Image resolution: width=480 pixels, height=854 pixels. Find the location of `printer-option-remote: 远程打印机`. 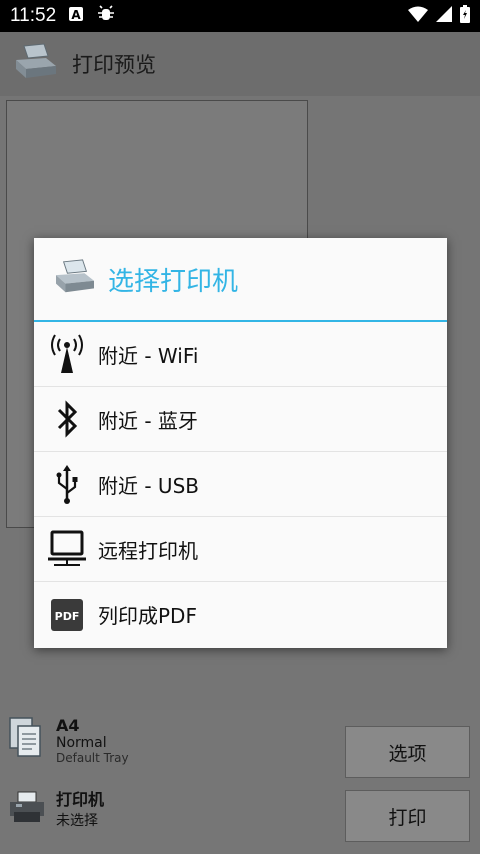

printer-option-remote: 远程打印机 is located at coordinates (240, 549).